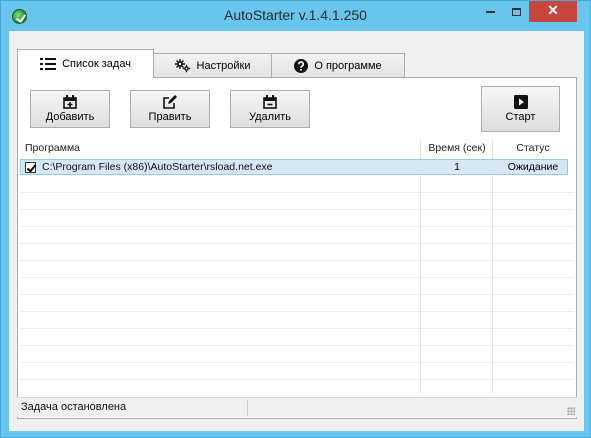 Image resolution: width=591 pixels, height=438 pixels. I want to click on grid-header: Программа Время (сек) Статус, so click(297, 148).